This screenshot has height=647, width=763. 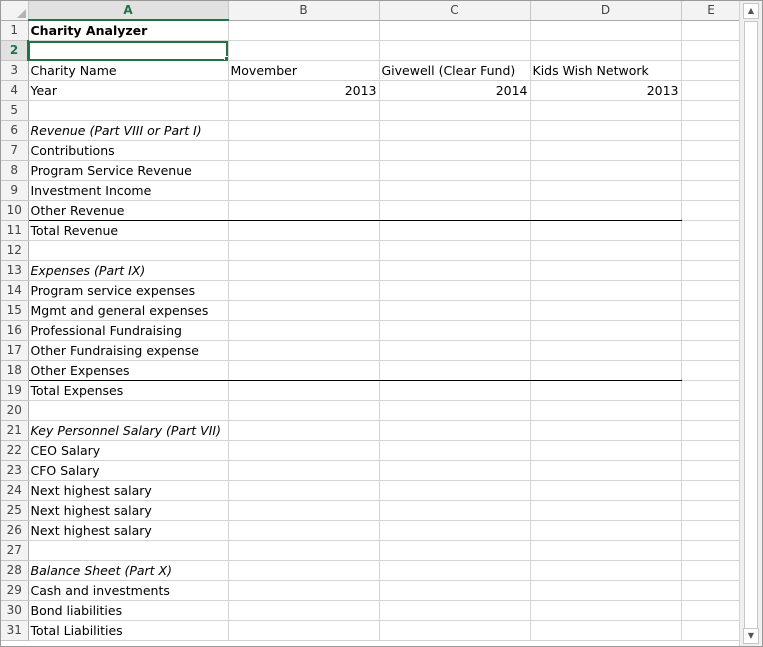 What do you see at coordinates (304, 210) in the screenshot?
I see `cell-b10` at bounding box center [304, 210].